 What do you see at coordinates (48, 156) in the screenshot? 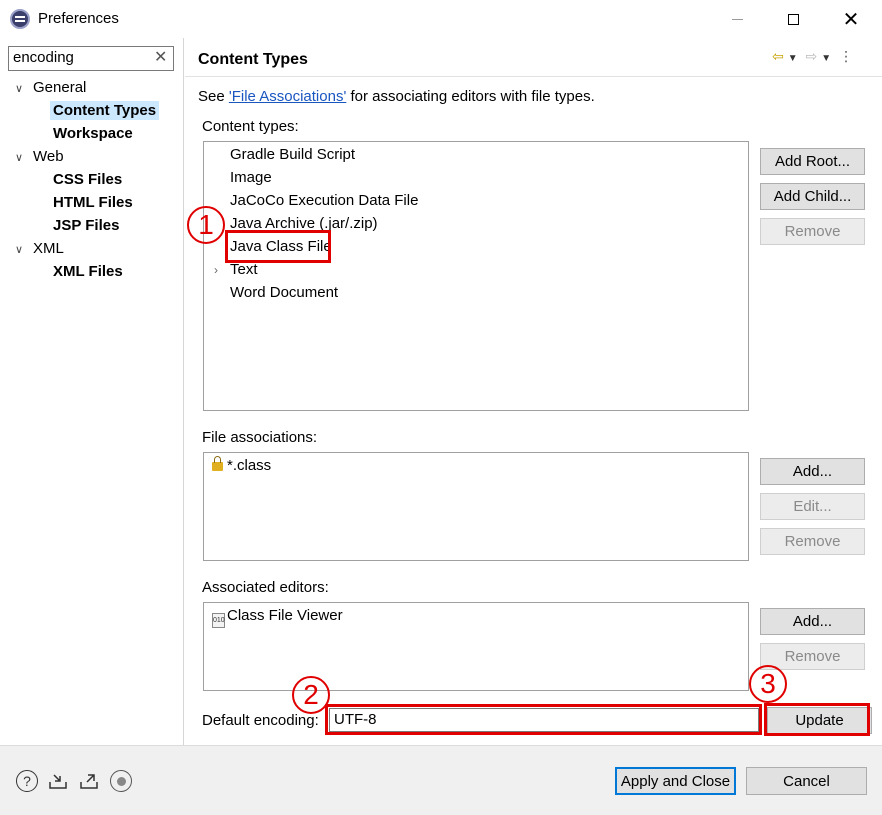
I see `tree-item-web: Web` at bounding box center [48, 156].